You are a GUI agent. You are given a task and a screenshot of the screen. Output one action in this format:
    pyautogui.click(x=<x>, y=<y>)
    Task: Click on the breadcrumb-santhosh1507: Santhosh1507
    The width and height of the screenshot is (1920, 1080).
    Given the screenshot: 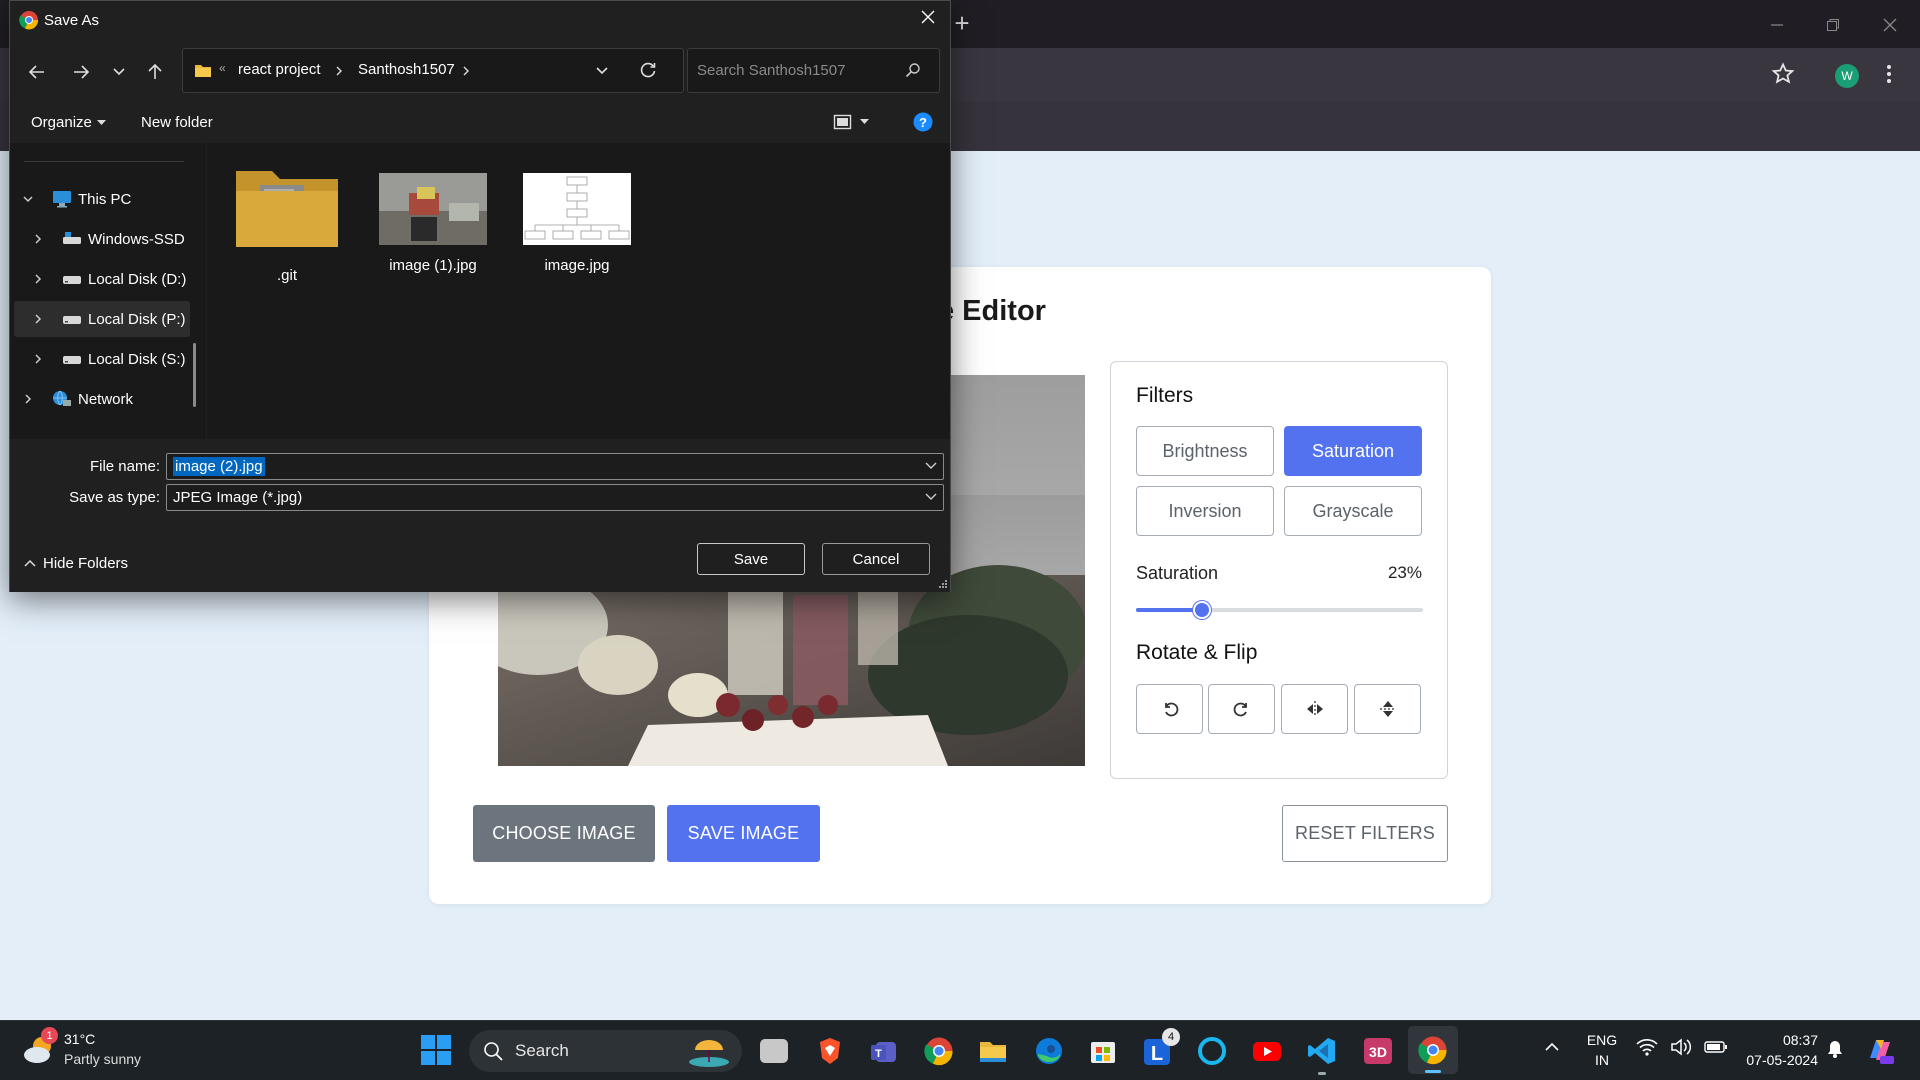 What is the action you would take?
    pyautogui.click(x=406, y=69)
    